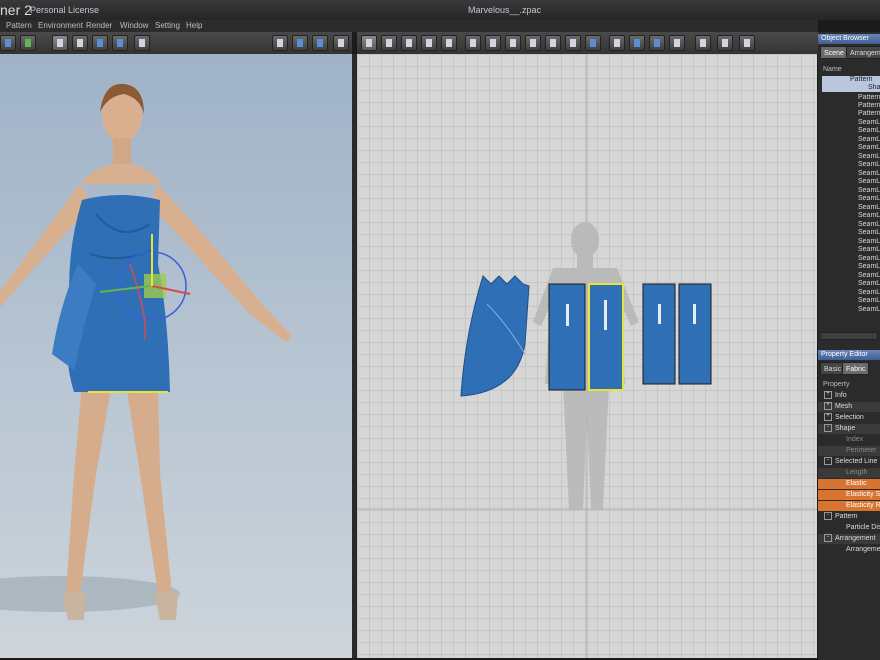 Image resolution: width=880 pixels, height=660 pixels. I want to click on prop-perimeter: Perimeter, so click(849, 451).